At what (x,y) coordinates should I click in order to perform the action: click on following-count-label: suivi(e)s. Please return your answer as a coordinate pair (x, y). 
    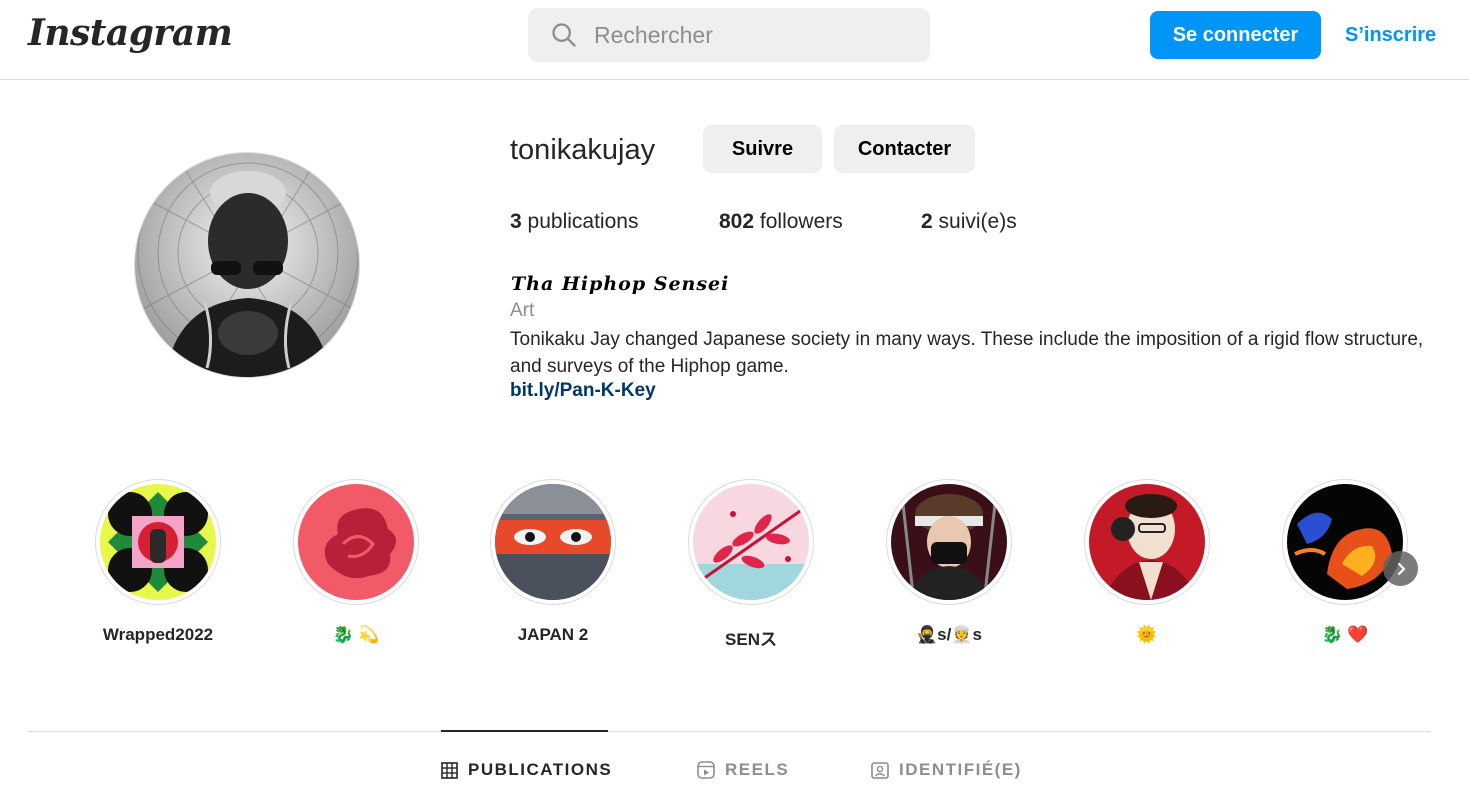
    Looking at the image, I should click on (977, 221).